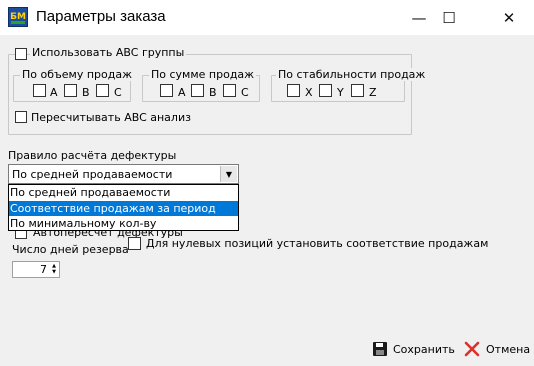 The image size is (534, 366). Describe the element at coordinates (373, 92) in the screenshot. I see `stability-z-label: Z` at that location.